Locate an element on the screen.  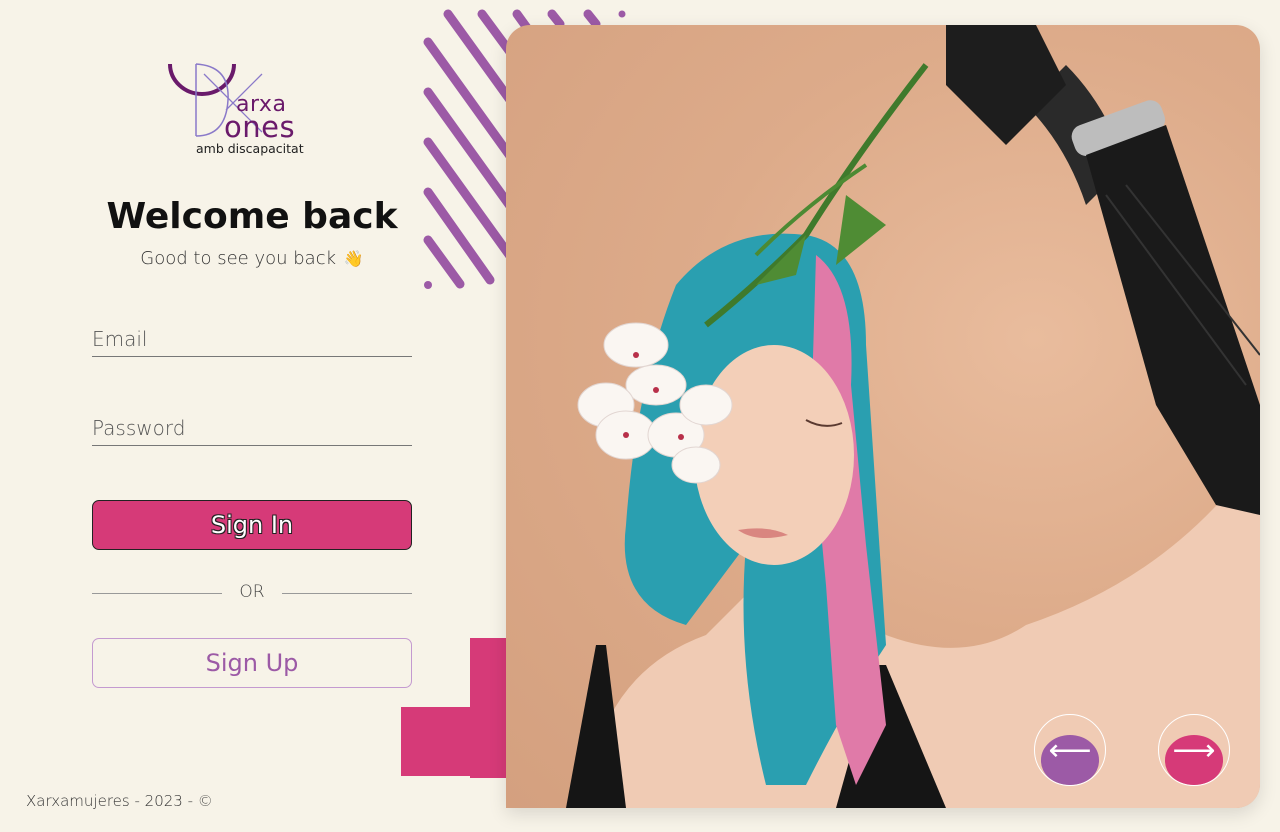
divider-line is located at coordinates (347, 593).